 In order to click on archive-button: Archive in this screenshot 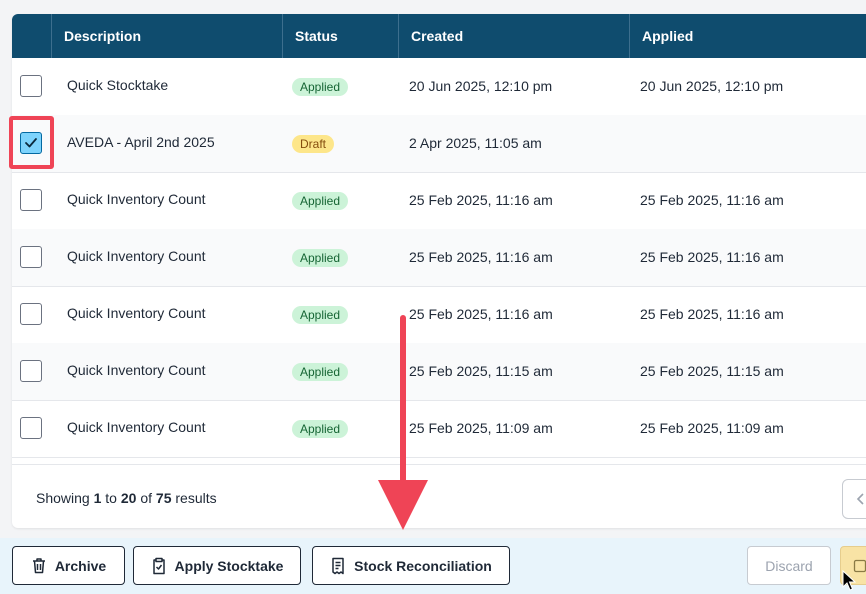, I will do `click(68, 565)`.